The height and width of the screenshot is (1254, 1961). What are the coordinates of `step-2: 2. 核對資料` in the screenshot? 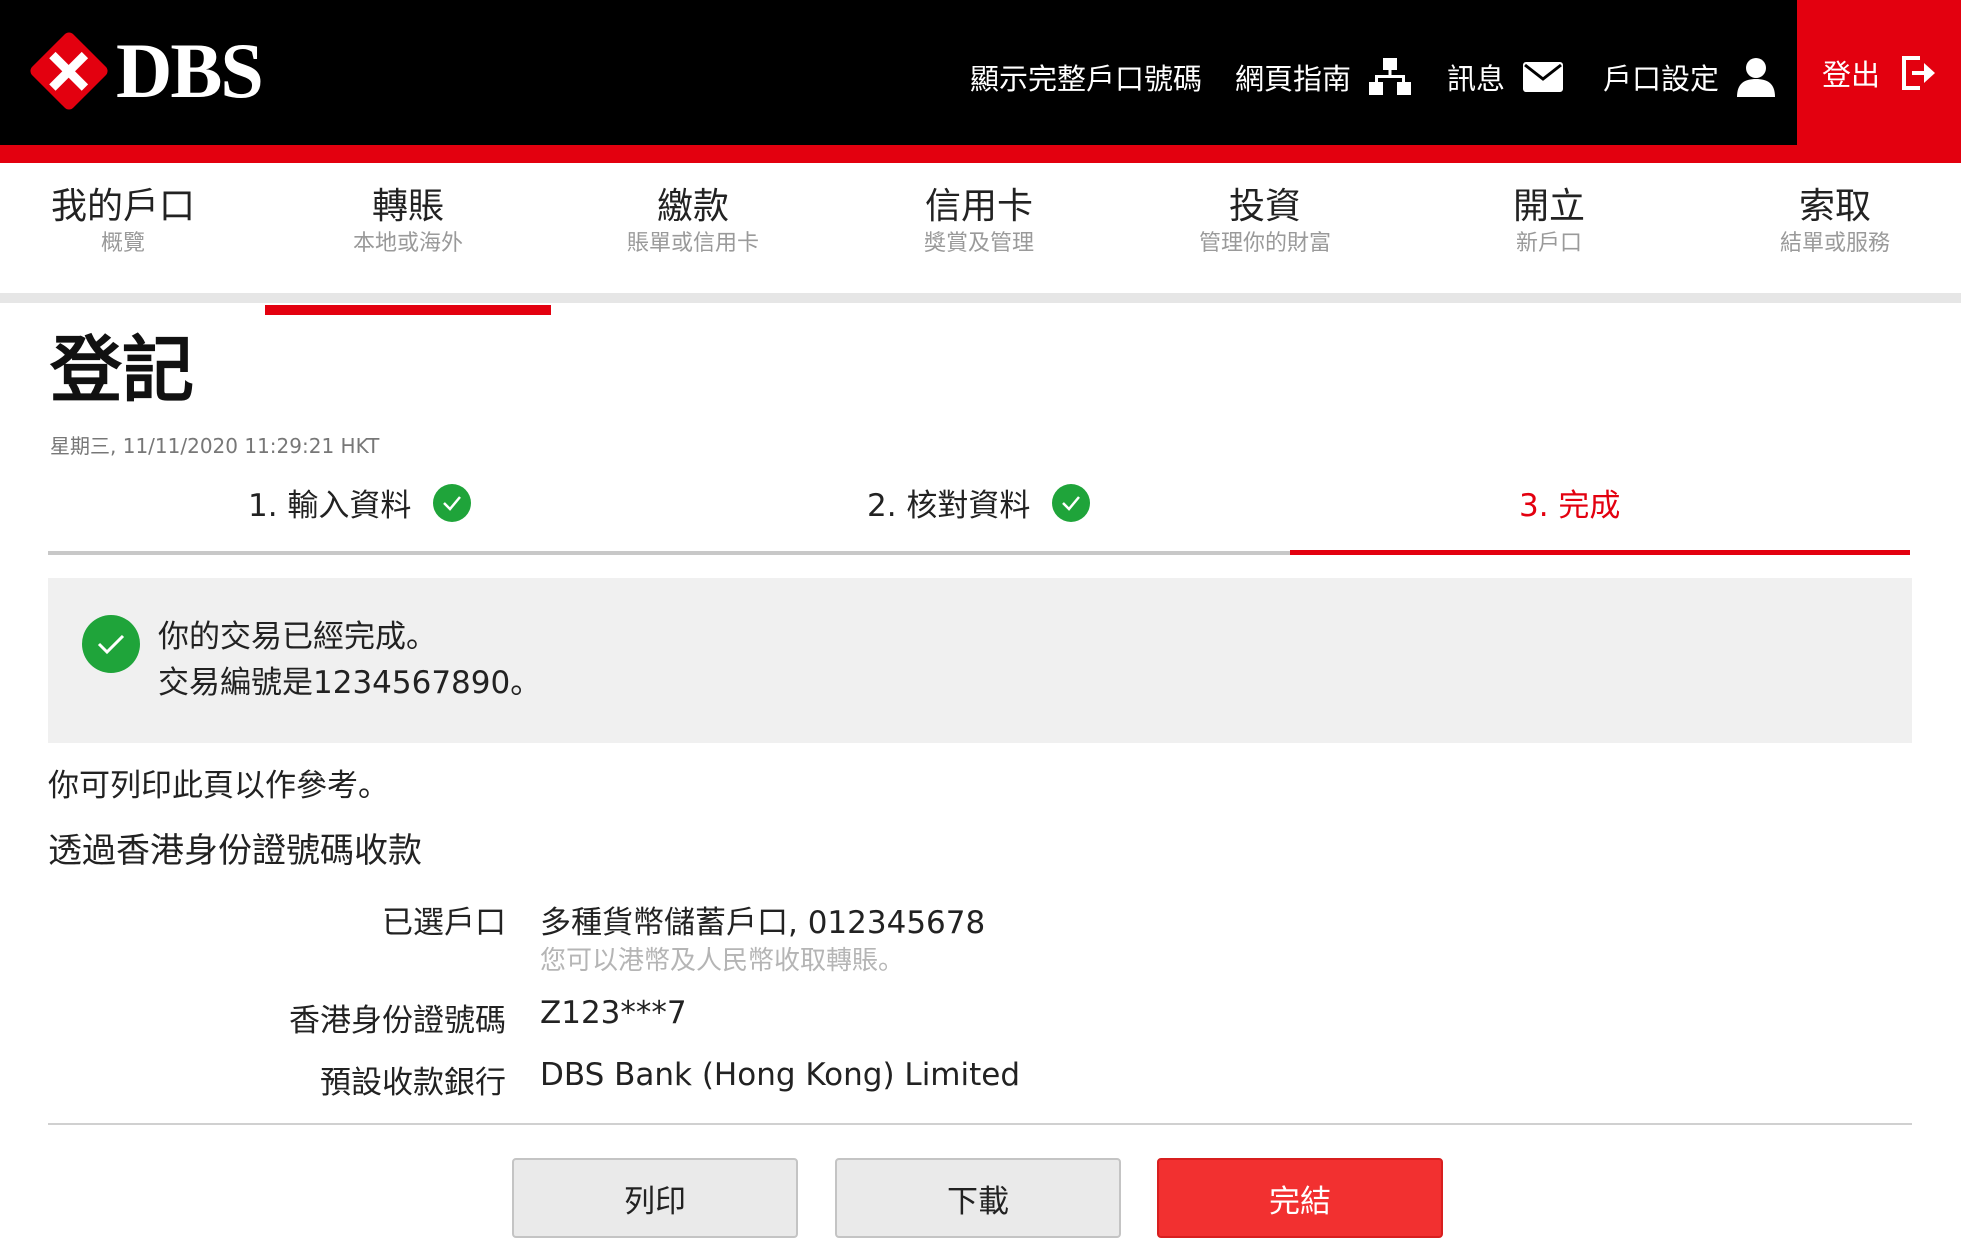 It's located at (979, 502).